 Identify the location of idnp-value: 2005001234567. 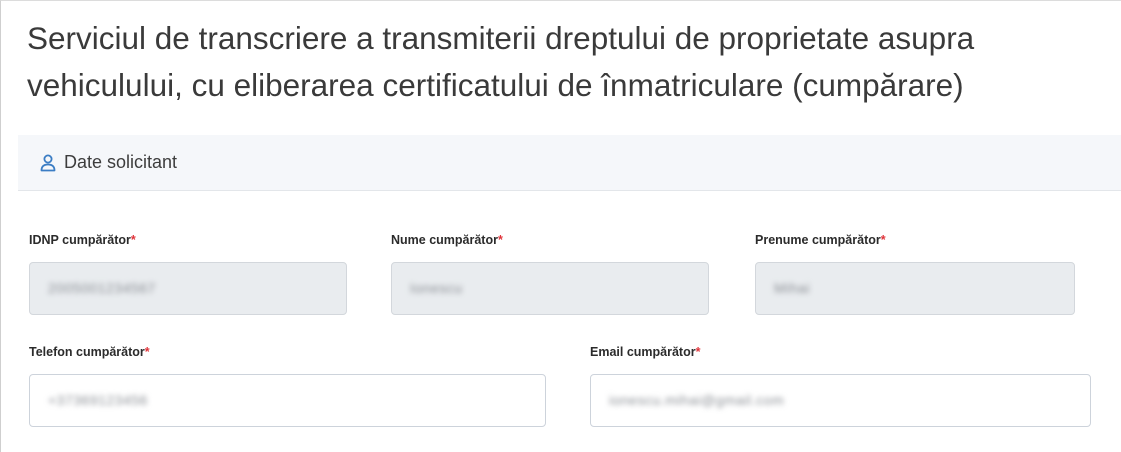
(102, 288).